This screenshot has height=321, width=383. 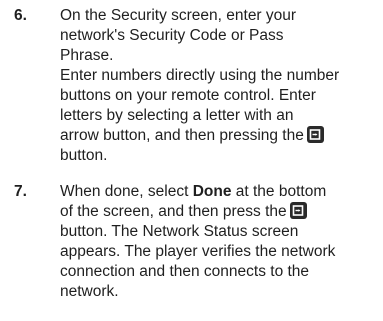 I want to click on text-segment: of the screen, and then press the, so click(x=173, y=211).